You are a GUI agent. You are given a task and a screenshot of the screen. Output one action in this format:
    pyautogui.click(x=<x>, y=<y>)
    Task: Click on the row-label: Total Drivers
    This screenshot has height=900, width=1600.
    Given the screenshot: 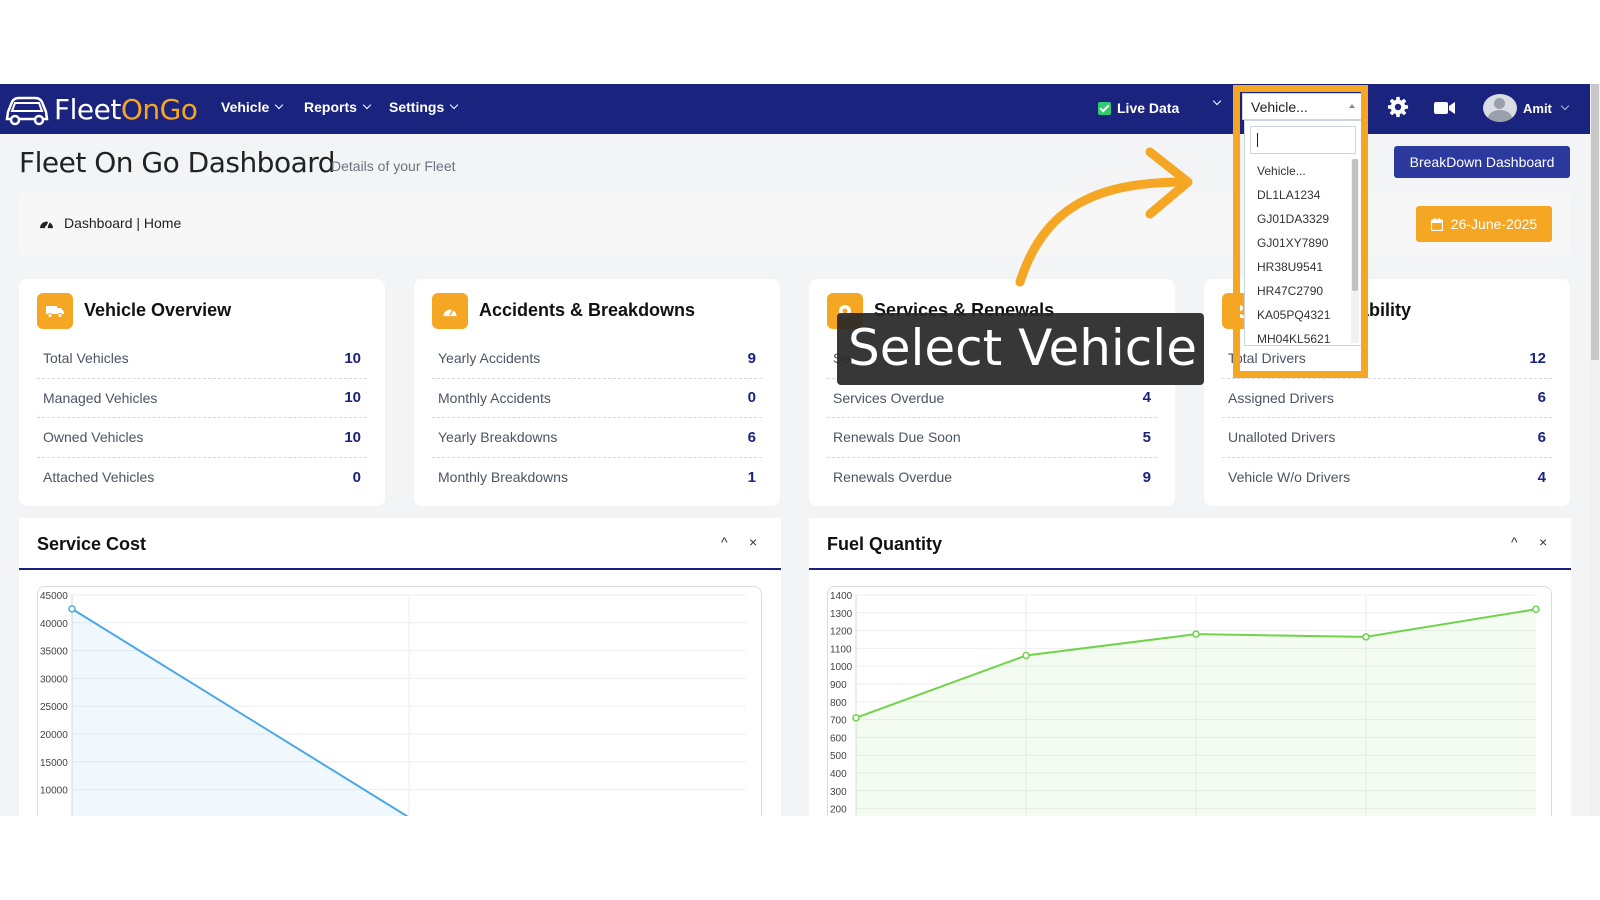 What is the action you would take?
    pyautogui.click(x=1267, y=358)
    